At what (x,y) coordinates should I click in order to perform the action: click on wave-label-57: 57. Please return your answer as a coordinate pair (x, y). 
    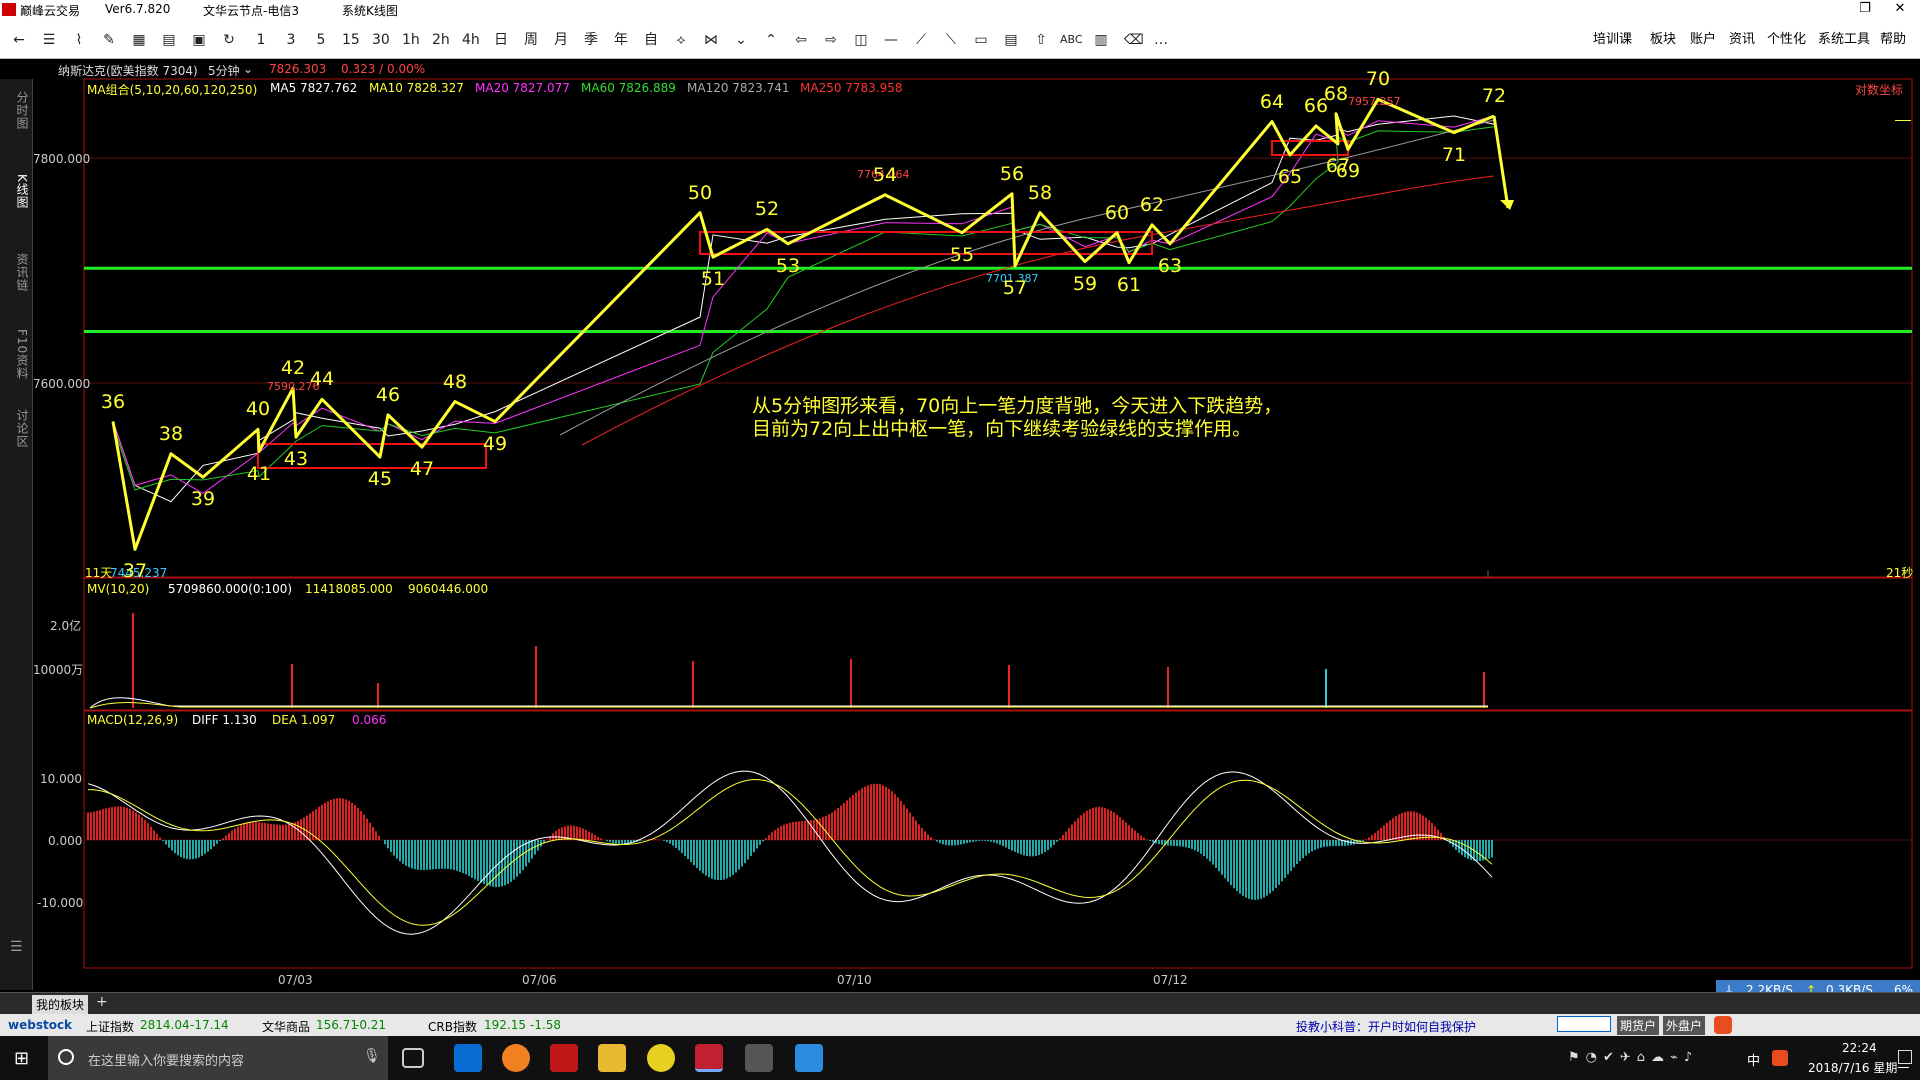
    Looking at the image, I should click on (1015, 288).